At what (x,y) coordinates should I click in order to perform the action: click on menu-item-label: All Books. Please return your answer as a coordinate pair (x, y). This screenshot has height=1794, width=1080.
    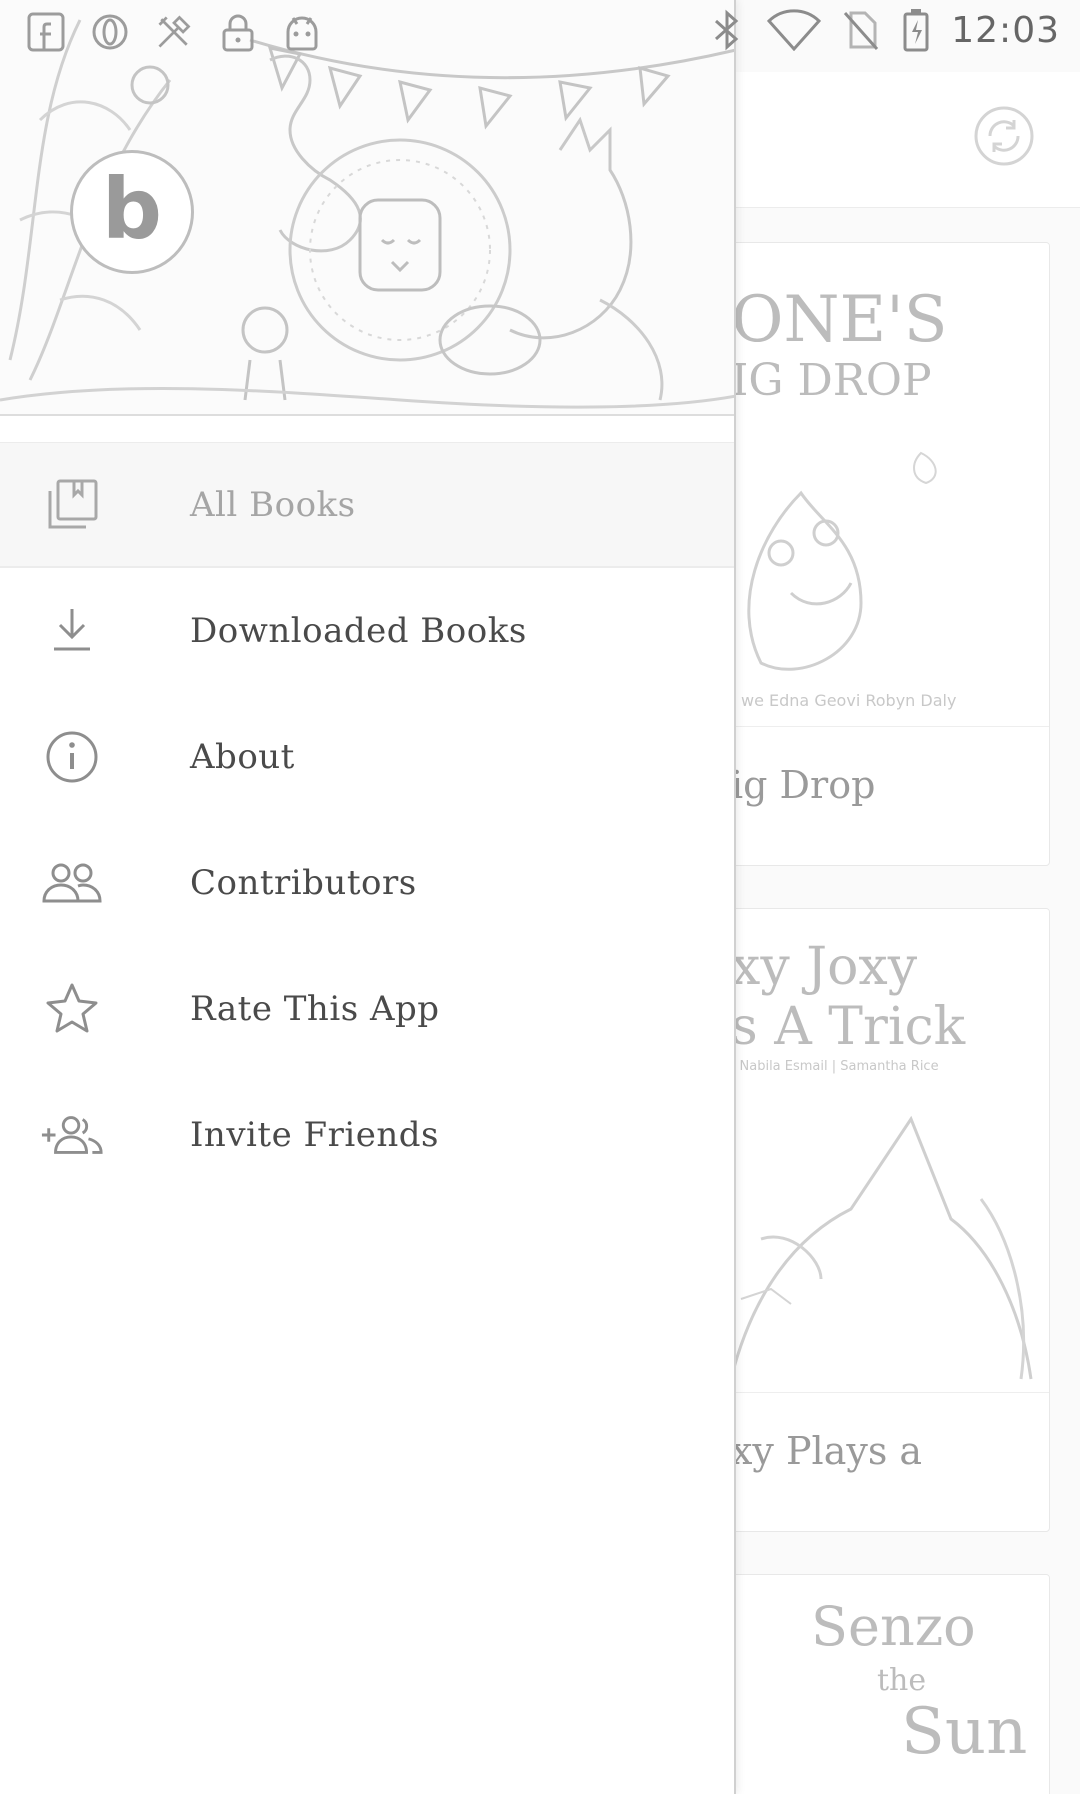
    Looking at the image, I should click on (273, 504).